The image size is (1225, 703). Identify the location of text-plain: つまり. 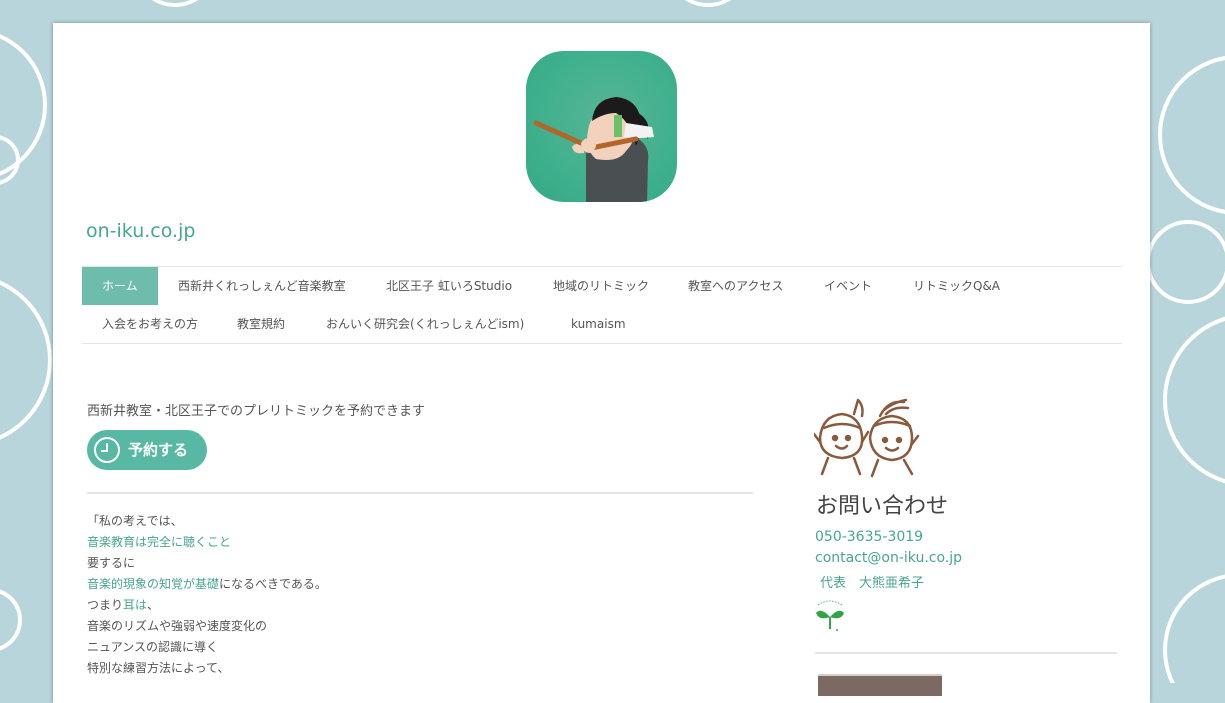
(105, 605).